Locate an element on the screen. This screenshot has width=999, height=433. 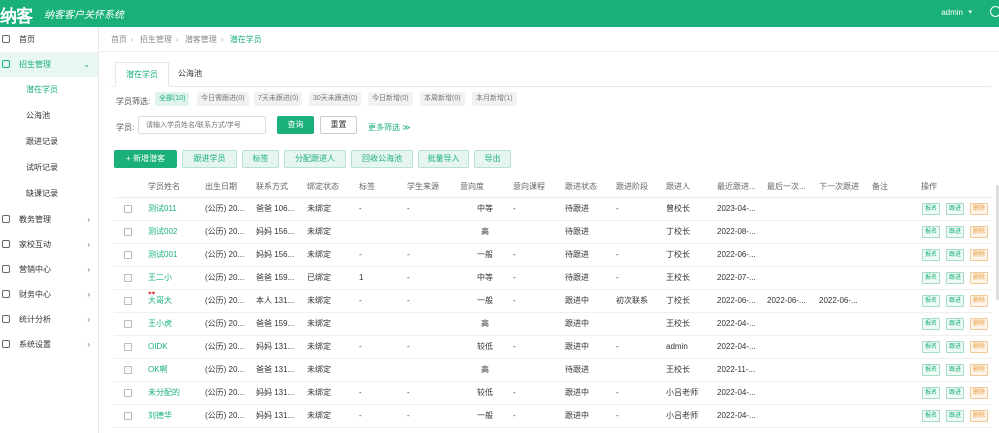
assign-button: 分配跟进人 is located at coordinates (315, 159).